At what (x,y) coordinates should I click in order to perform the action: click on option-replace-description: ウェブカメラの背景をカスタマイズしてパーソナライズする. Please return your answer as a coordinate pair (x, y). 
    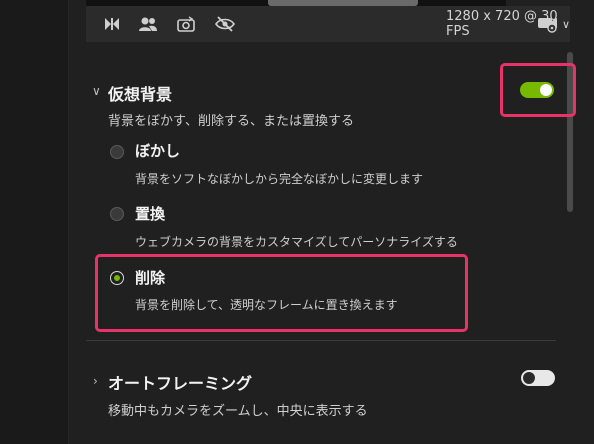
    Looking at the image, I should click on (296, 242).